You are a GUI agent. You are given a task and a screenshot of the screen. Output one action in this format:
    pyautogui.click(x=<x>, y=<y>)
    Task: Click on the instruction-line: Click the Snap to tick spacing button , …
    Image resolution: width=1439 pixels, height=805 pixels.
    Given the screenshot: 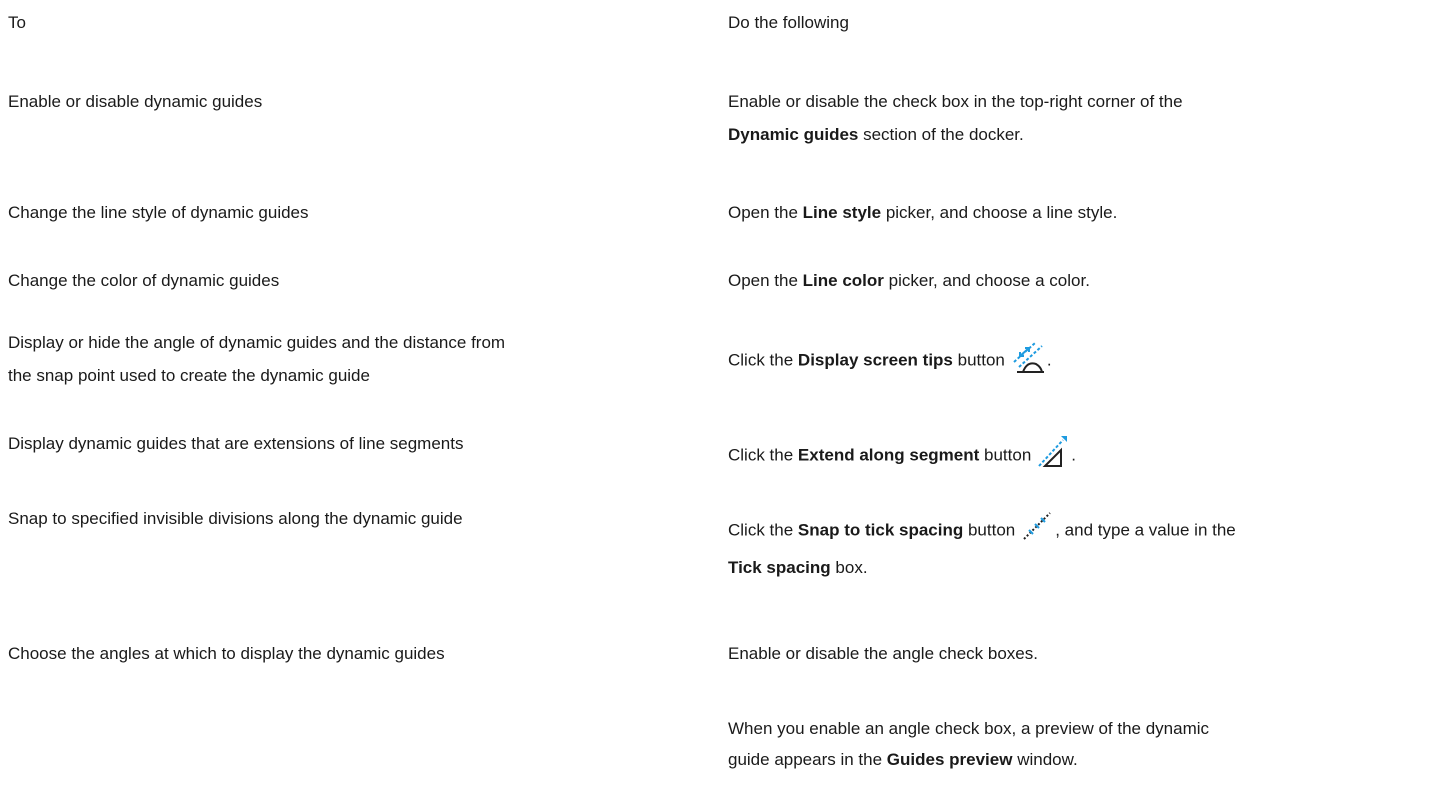 What is the action you would take?
    pyautogui.click(x=1080, y=529)
    